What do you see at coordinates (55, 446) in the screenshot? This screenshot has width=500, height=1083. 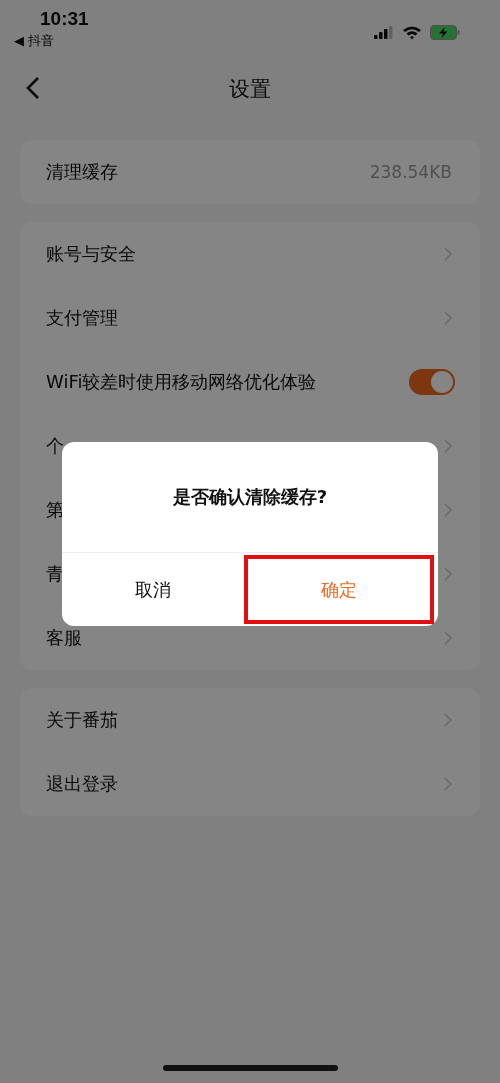 I see `row-label: 个` at bounding box center [55, 446].